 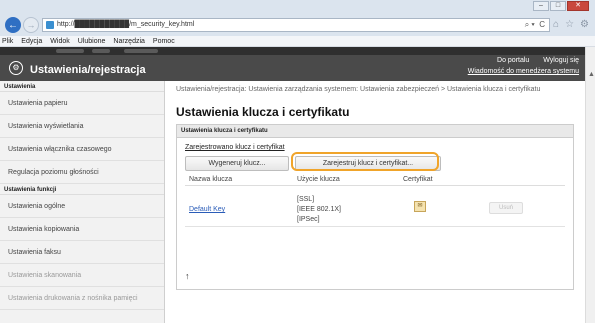 I want to click on delete-button: Usuń, so click(x=506, y=208).